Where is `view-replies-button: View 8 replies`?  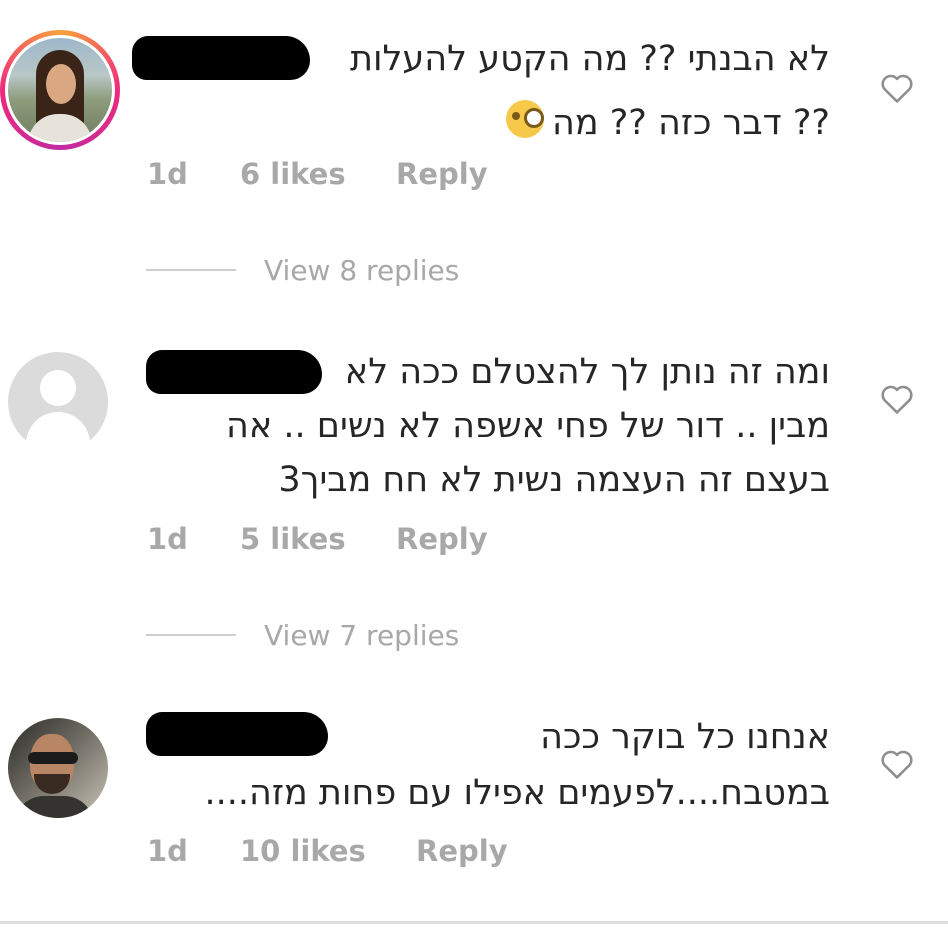 view-replies-button: View 8 replies is located at coordinates (302, 270).